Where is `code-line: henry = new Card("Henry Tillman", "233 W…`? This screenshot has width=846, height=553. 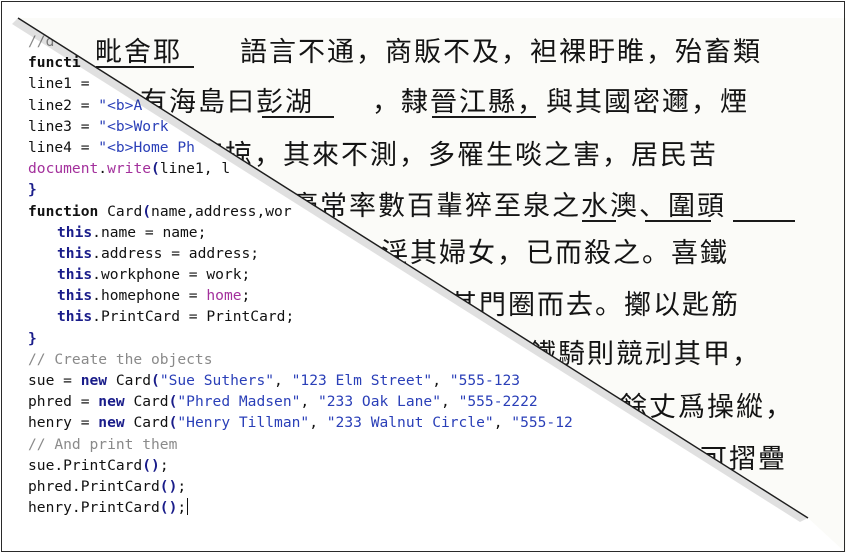 code-line: henry = new Card("Henry Tillman", "233 W… is located at coordinates (300, 423).